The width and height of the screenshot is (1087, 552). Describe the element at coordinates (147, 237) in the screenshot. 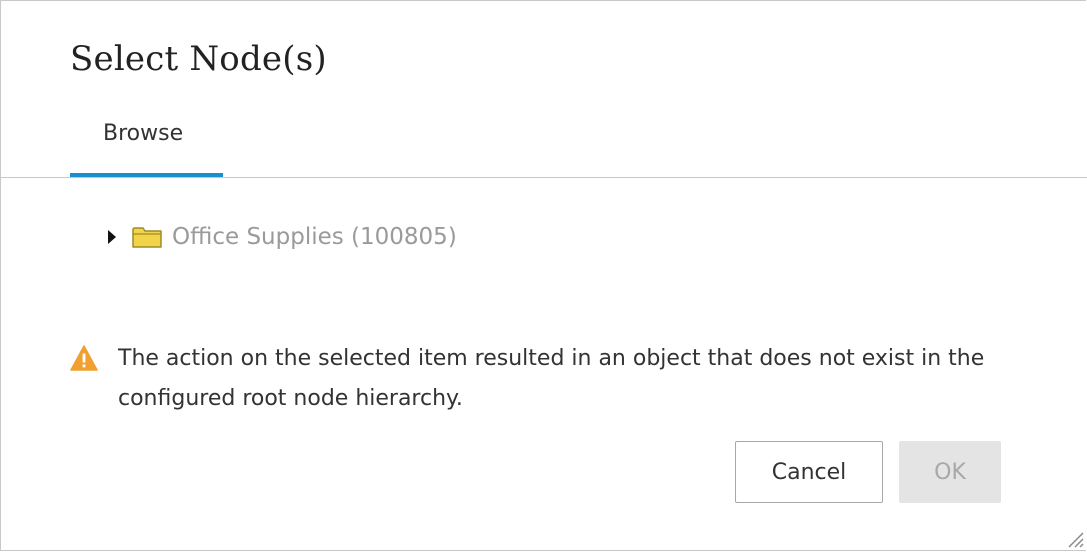

I see `folder-icon` at that location.